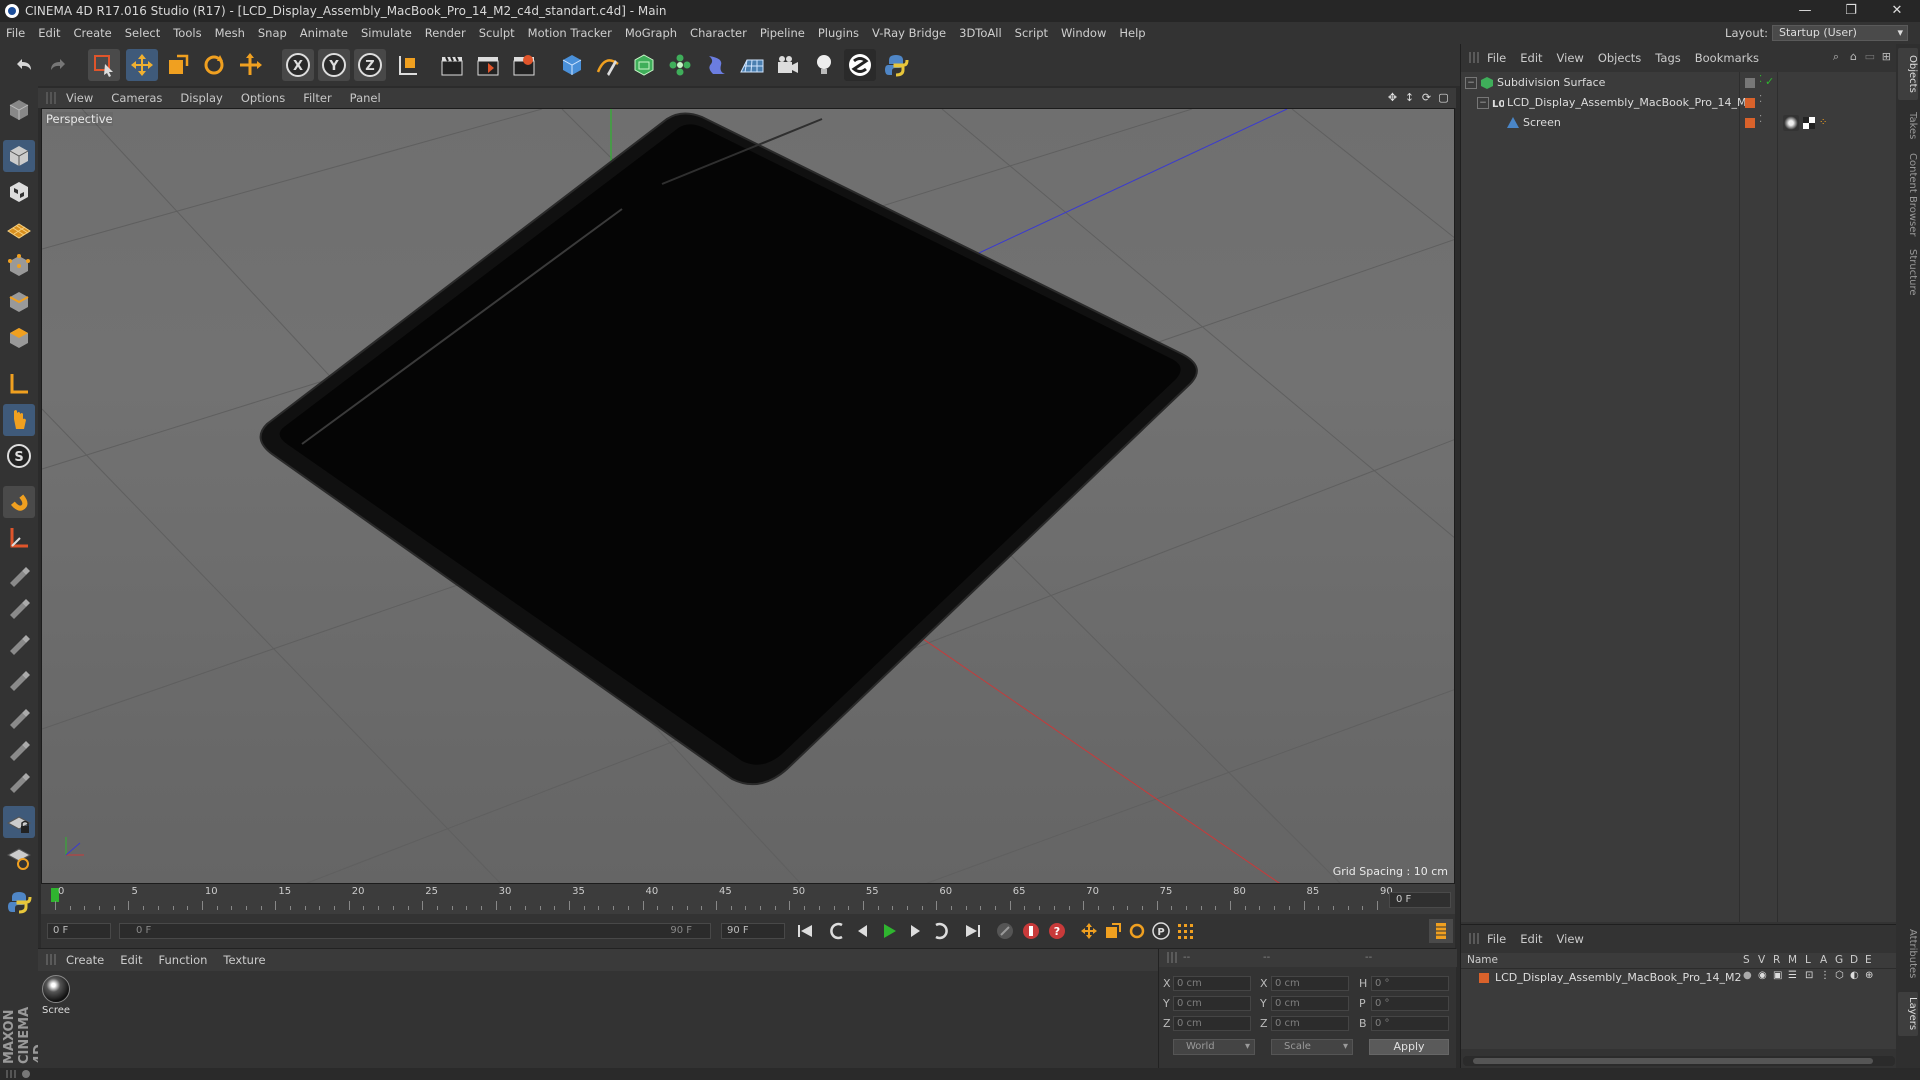  I want to click on transform-mode-dropdown: Scale ▾, so click(1312, 1047).